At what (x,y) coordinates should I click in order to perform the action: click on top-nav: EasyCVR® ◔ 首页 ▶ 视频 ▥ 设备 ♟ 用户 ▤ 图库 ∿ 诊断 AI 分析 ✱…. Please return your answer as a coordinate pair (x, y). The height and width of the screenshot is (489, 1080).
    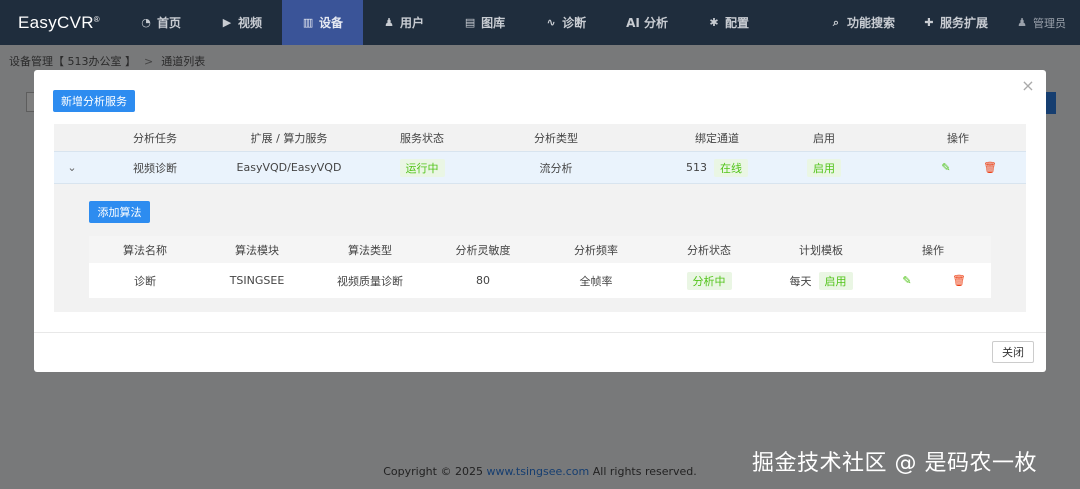
    Looking at the image, I should click on (540, 22).